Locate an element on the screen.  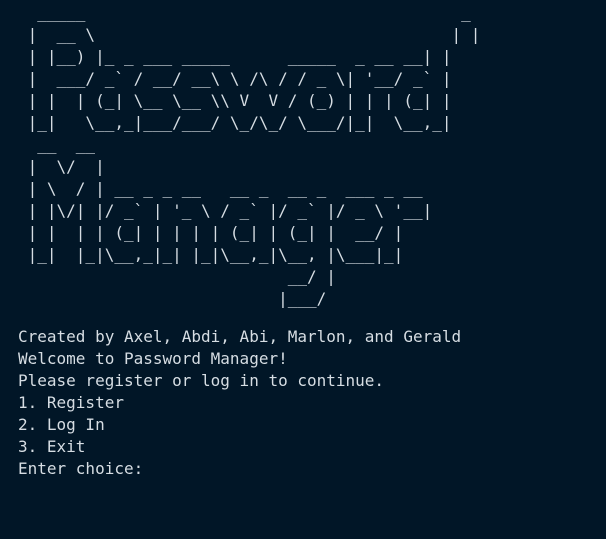
choice-prompt: Enter choice: is located at coordinates (81, 468).